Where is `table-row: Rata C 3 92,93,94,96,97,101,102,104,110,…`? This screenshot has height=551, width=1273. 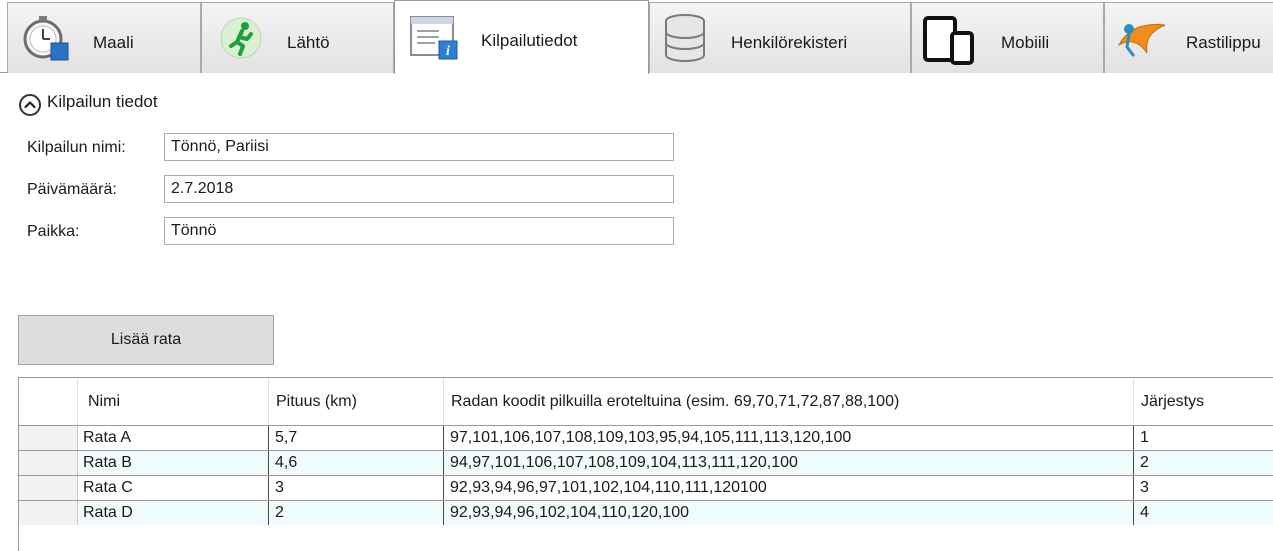 table-row: Rata C 3 92,93,94,96,97,101,102,104,110,… is located at coordinates (646, 487).